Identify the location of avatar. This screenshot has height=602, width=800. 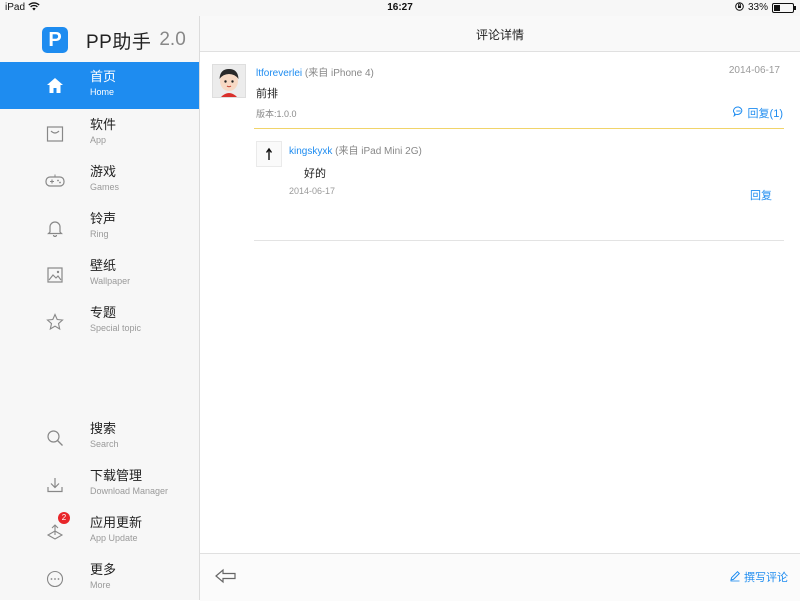
(229, 81).